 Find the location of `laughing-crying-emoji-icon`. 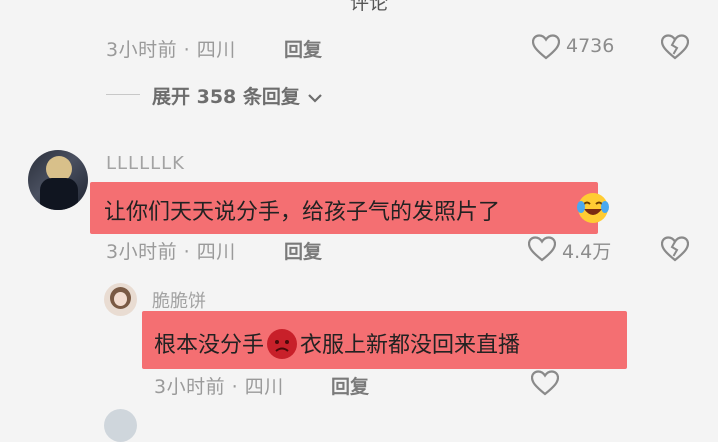

laughing-crying-emoji-icon is located at coordinates (593, 208).